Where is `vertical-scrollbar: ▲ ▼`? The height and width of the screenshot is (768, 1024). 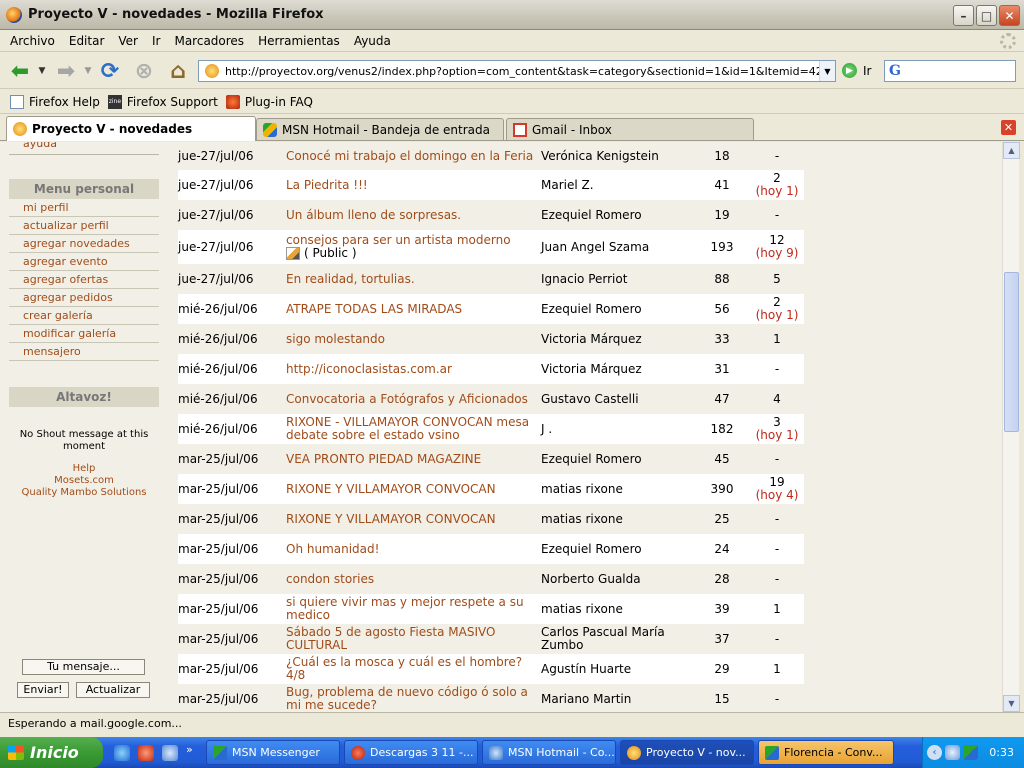 vertical-scrollbar: ▲ ▼ is located at coordinates (1011, 427).